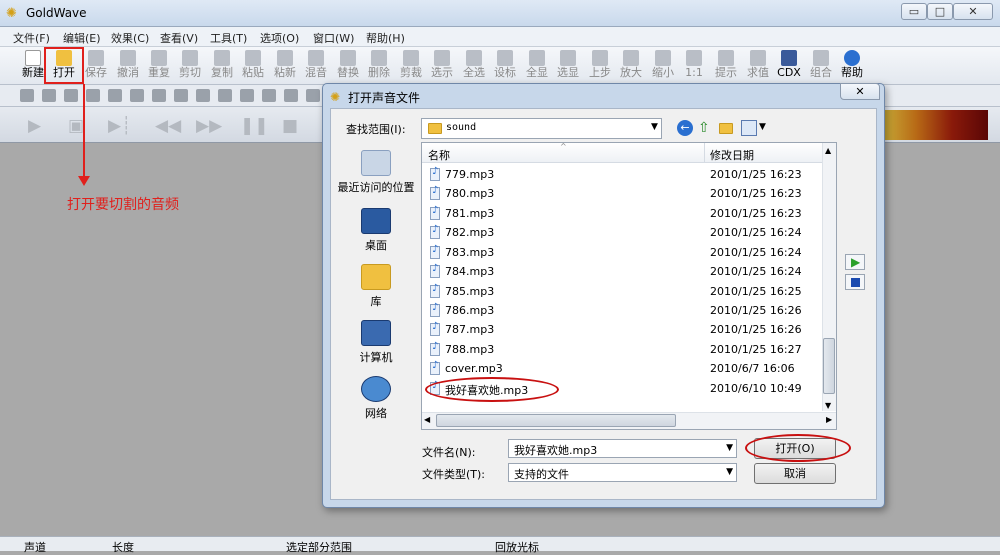  Describe the element at coordinates (852, 66) in the screenshot. I see `toolbar-help-button: 帮助` at that location.